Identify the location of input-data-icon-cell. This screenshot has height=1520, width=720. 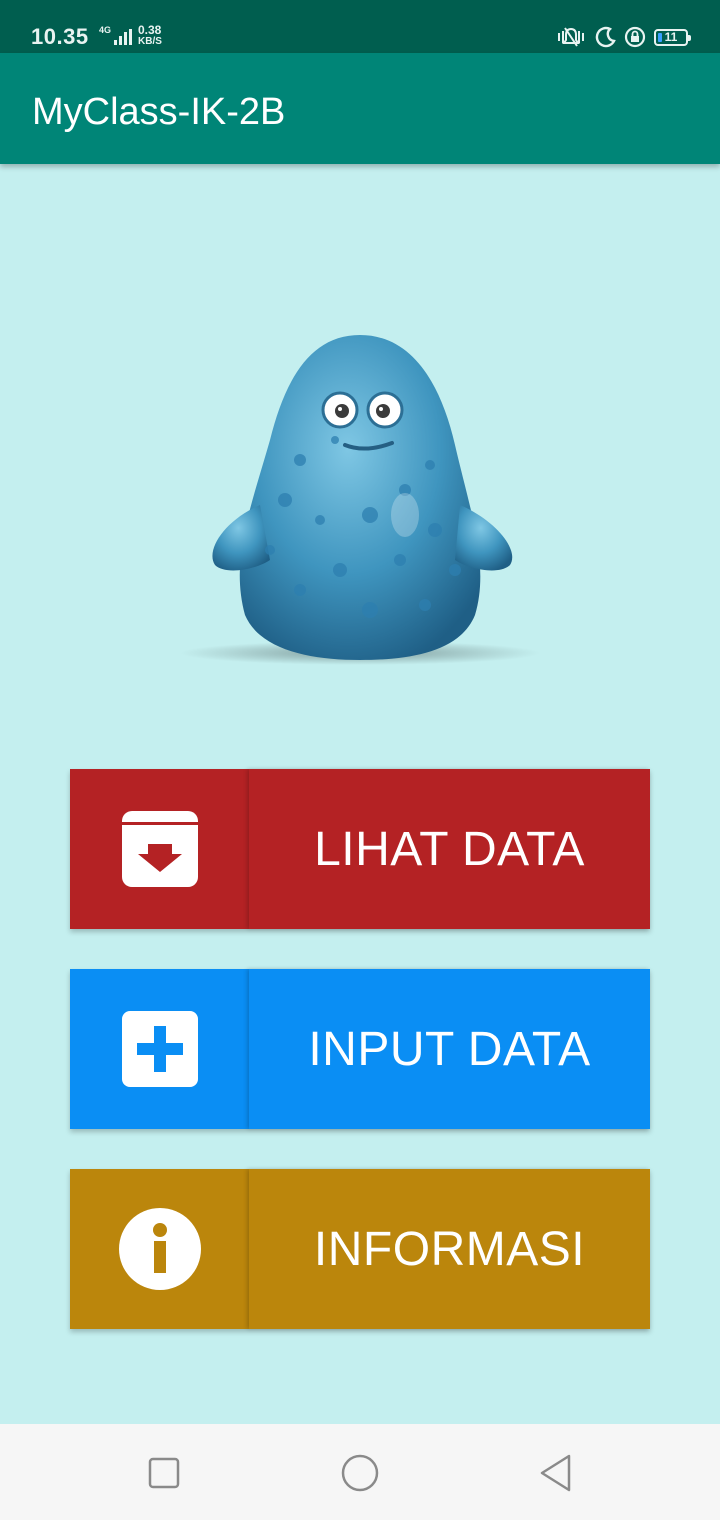
(159, 1049).